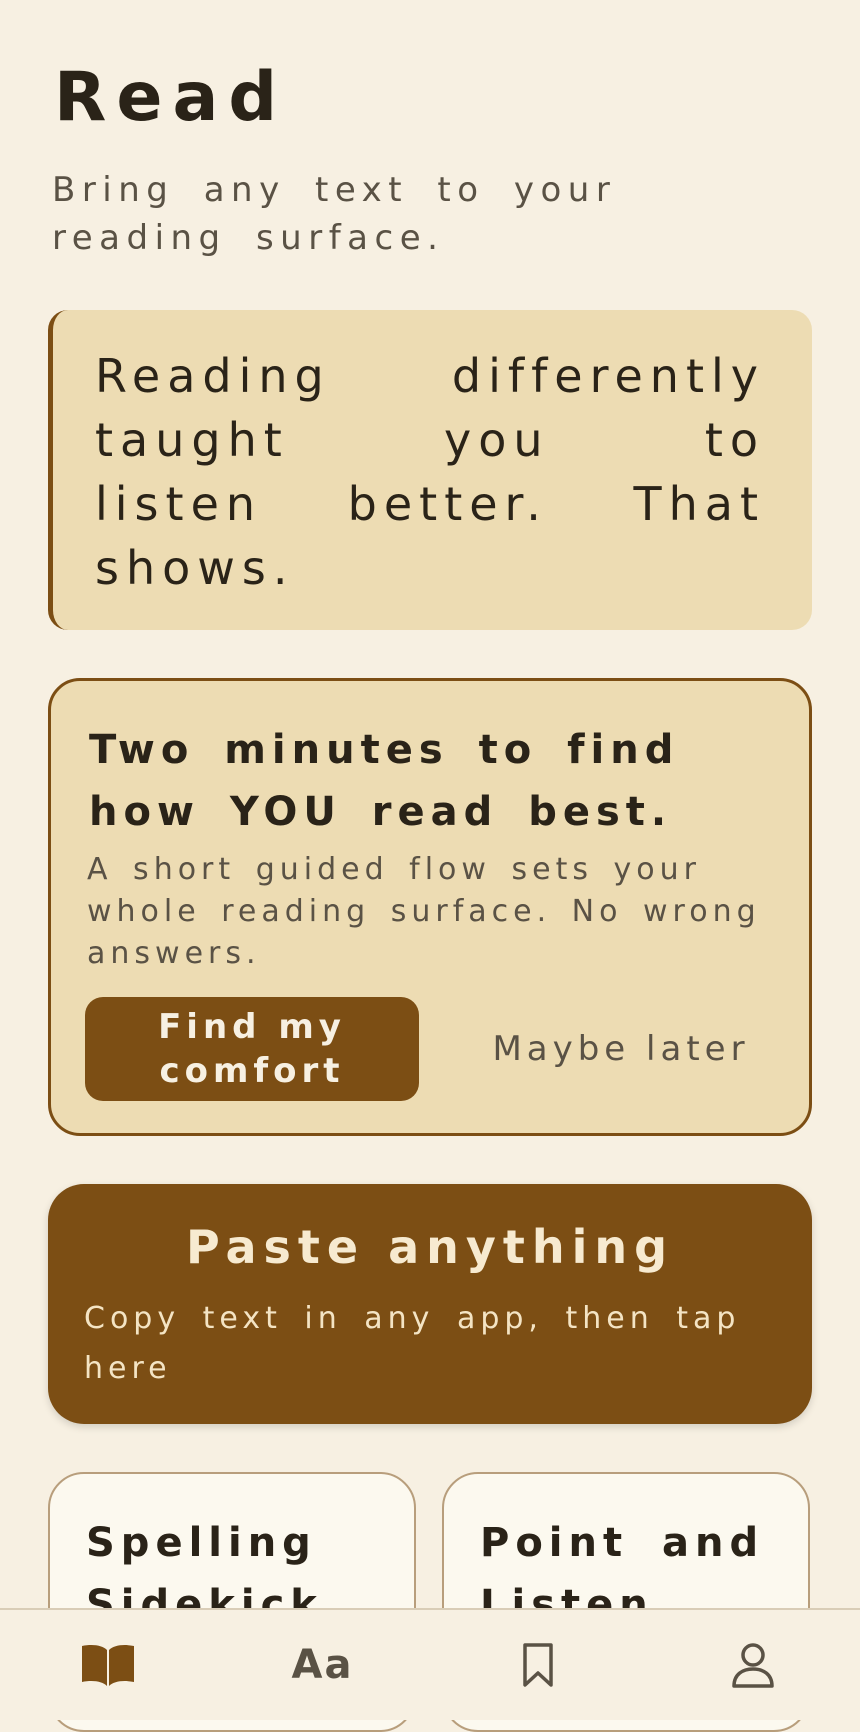 The width and height of the screenshot is (860, 1732). I want to click on bottom-tab-bar: Aa, so click(430, 1664).